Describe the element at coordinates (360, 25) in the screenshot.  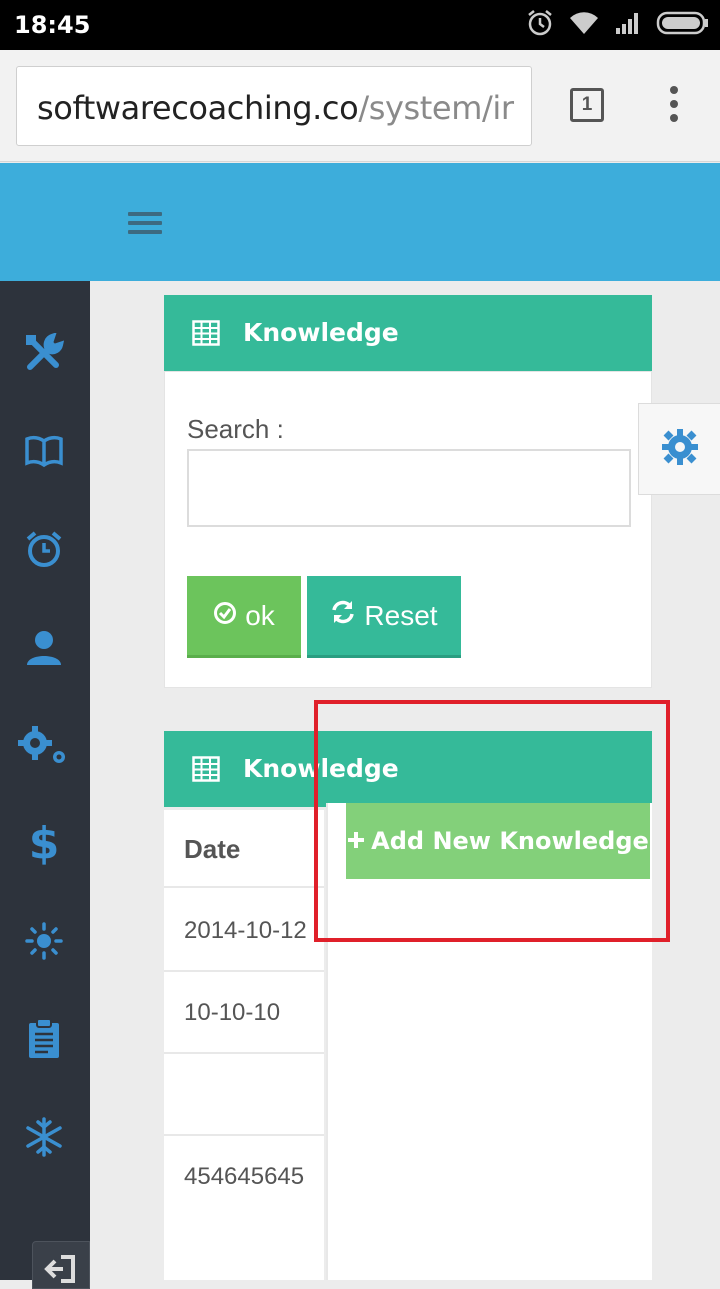
I see `status-bar: 18:45` at that location.